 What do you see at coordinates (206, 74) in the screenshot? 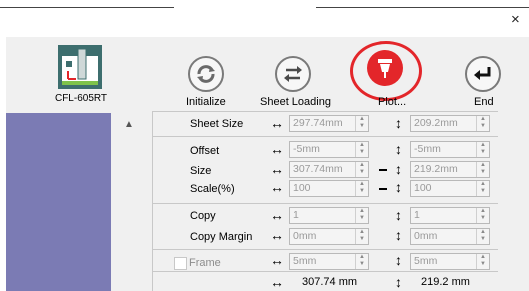
I see `refresh-icon` at bounding box center [206, 74].